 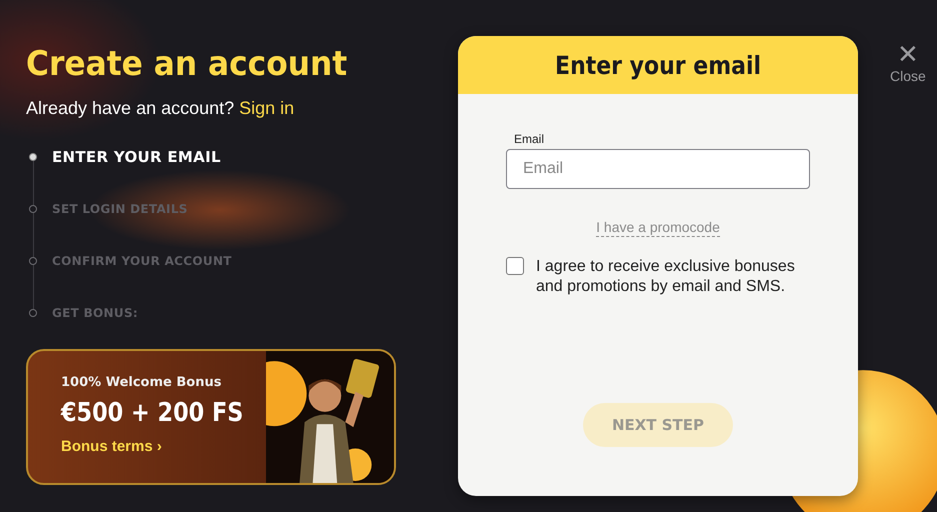 What do you see at coordinates (658, 169) in the screenshot?
I see `email-field: Email` at bounding box center [658, 169].